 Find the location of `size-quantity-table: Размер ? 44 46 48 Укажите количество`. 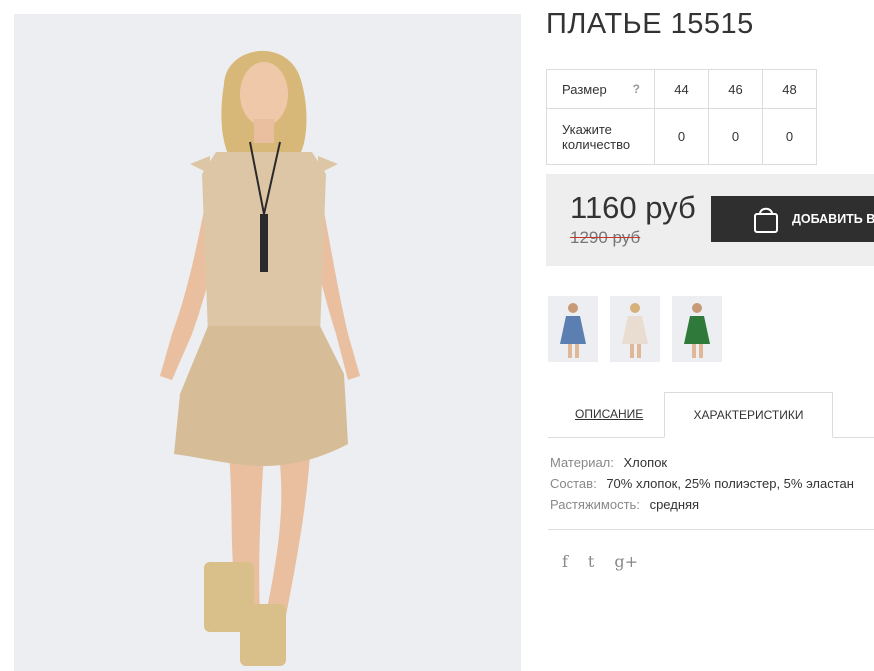

size-quantity-table: Размер ? 44 46 48 Укажите количество is located at coordinates (681, 117).